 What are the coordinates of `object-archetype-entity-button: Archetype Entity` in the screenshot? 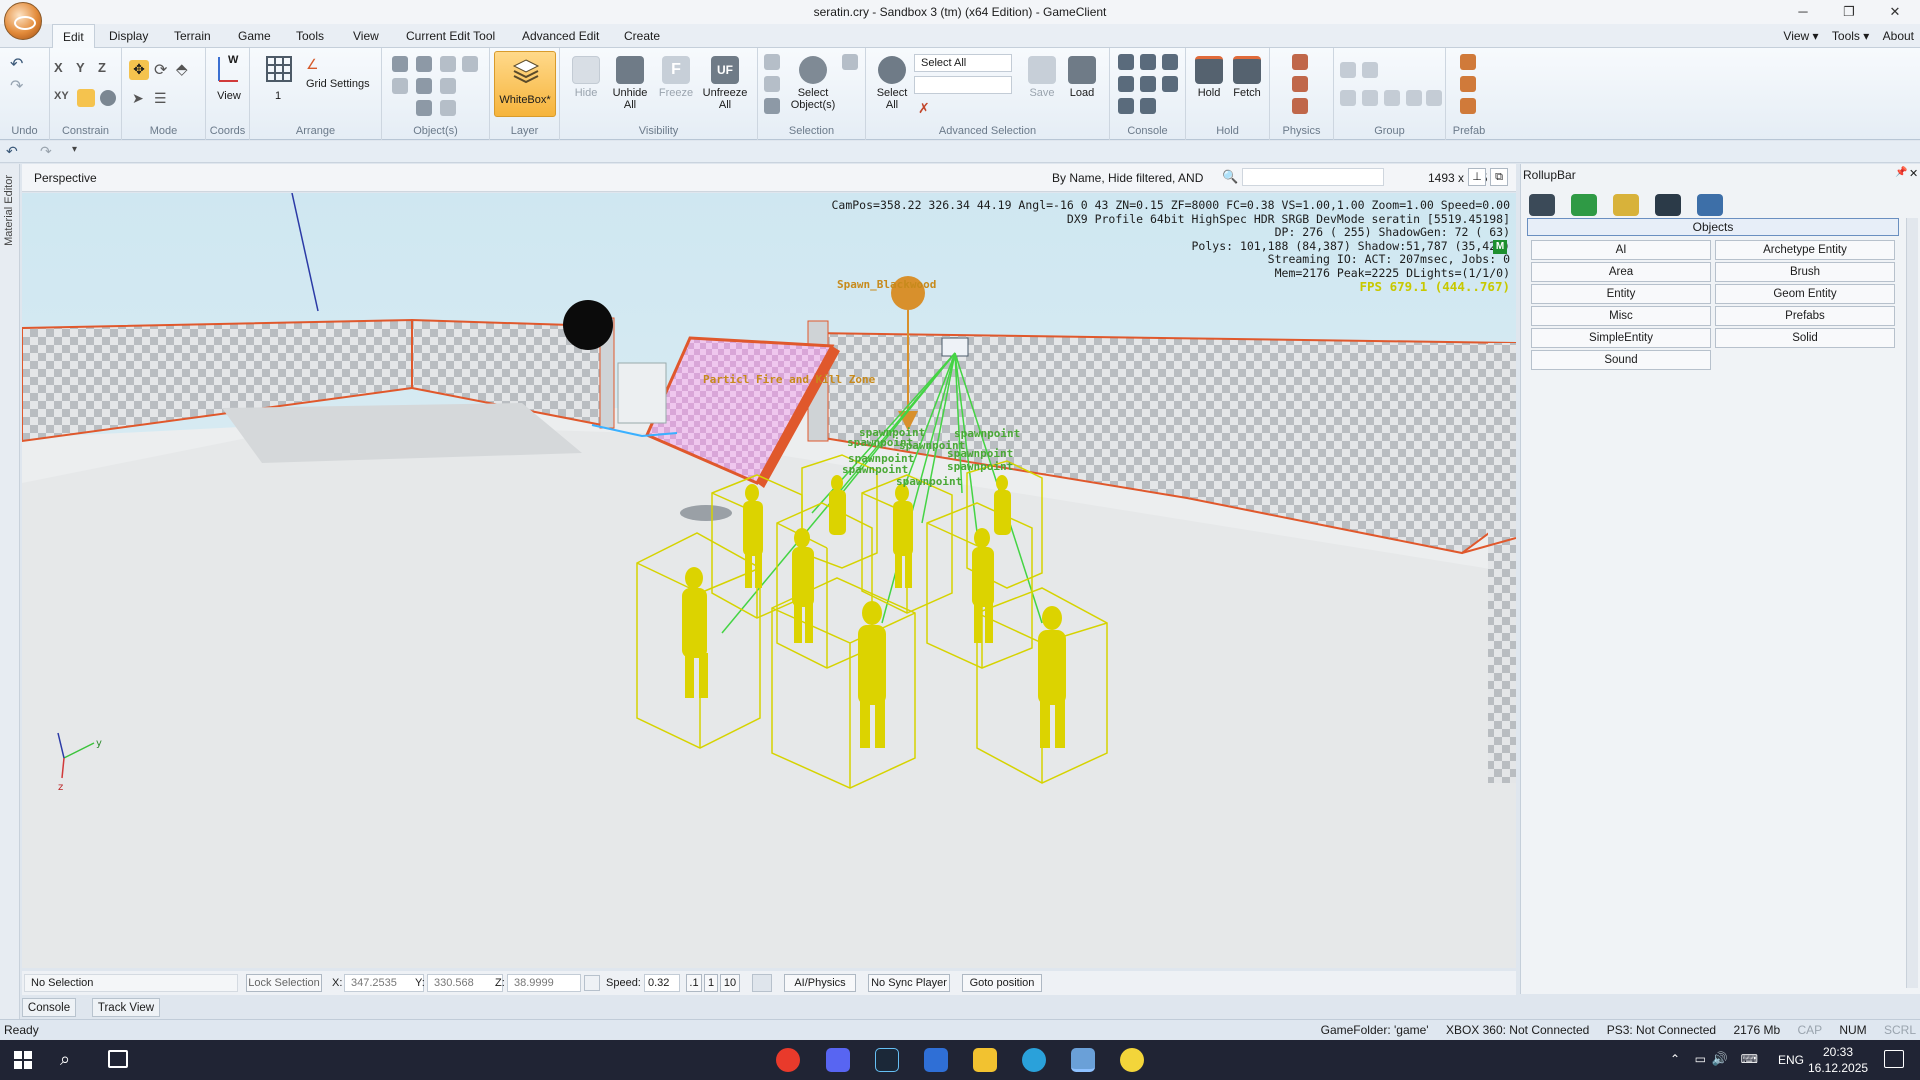 It's located at (1805, 250).